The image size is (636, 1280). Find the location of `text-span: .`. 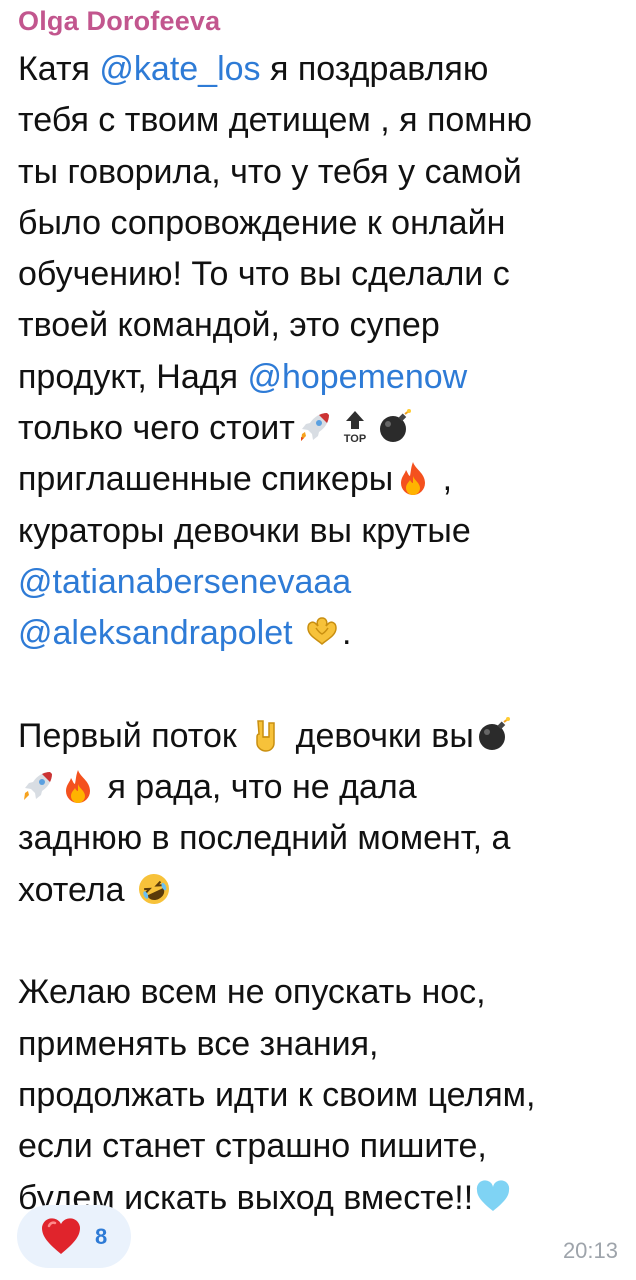

text-span: . is located at coordinates (347, 633).